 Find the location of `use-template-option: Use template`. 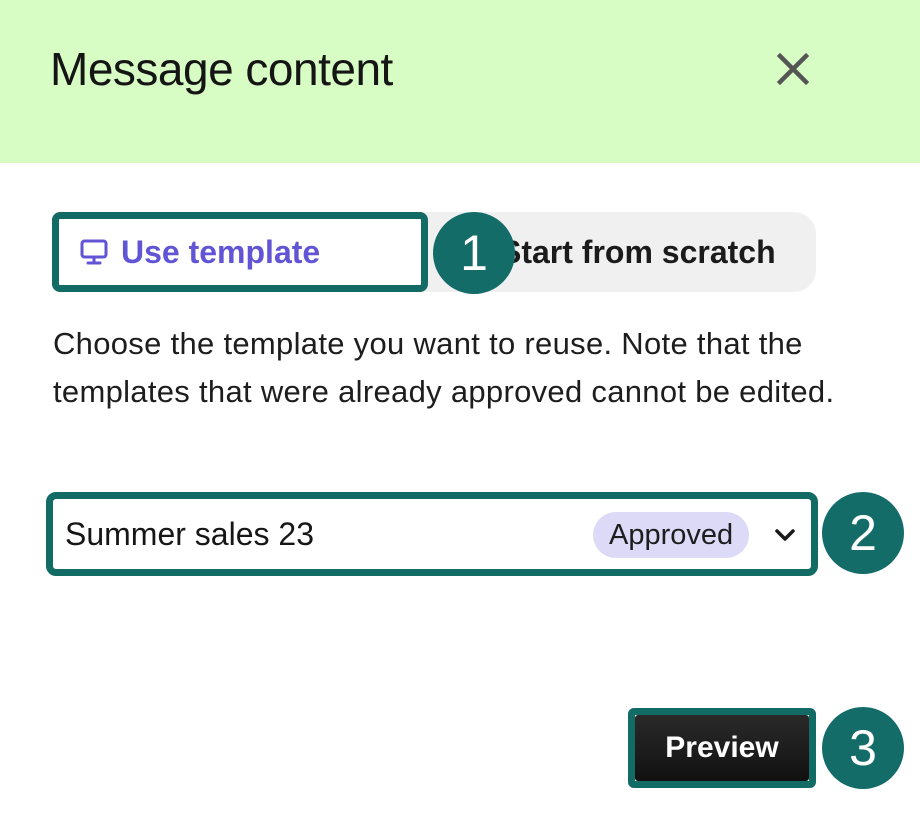

use-template-option: Use template is located at coordinates (240, 252).